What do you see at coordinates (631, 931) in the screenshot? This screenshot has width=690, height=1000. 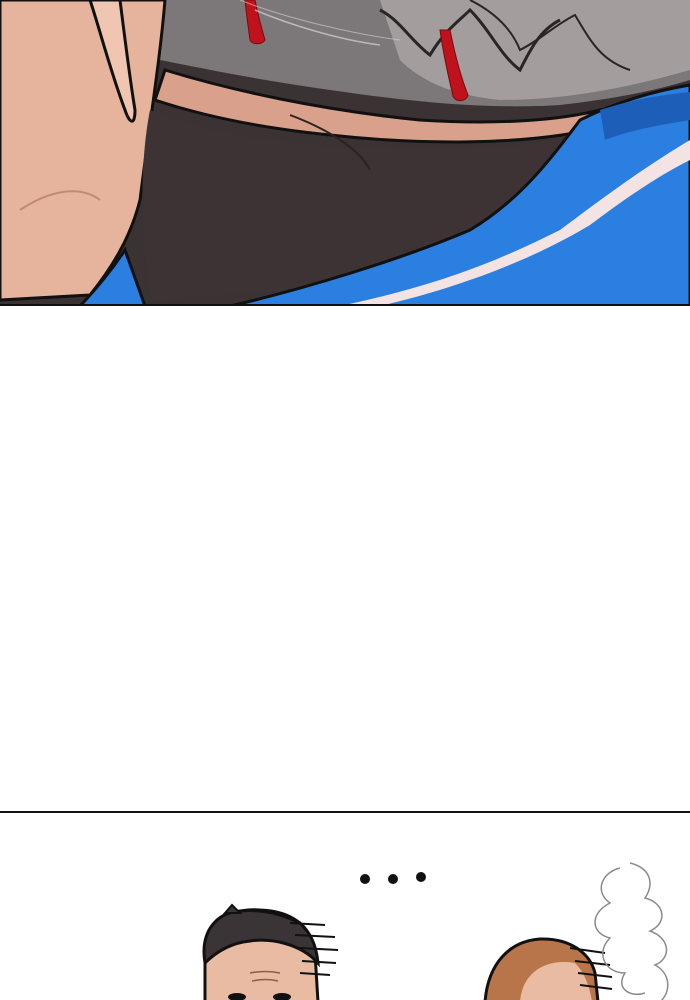 I see `steam-swirl` at bounding box center [631, 931].